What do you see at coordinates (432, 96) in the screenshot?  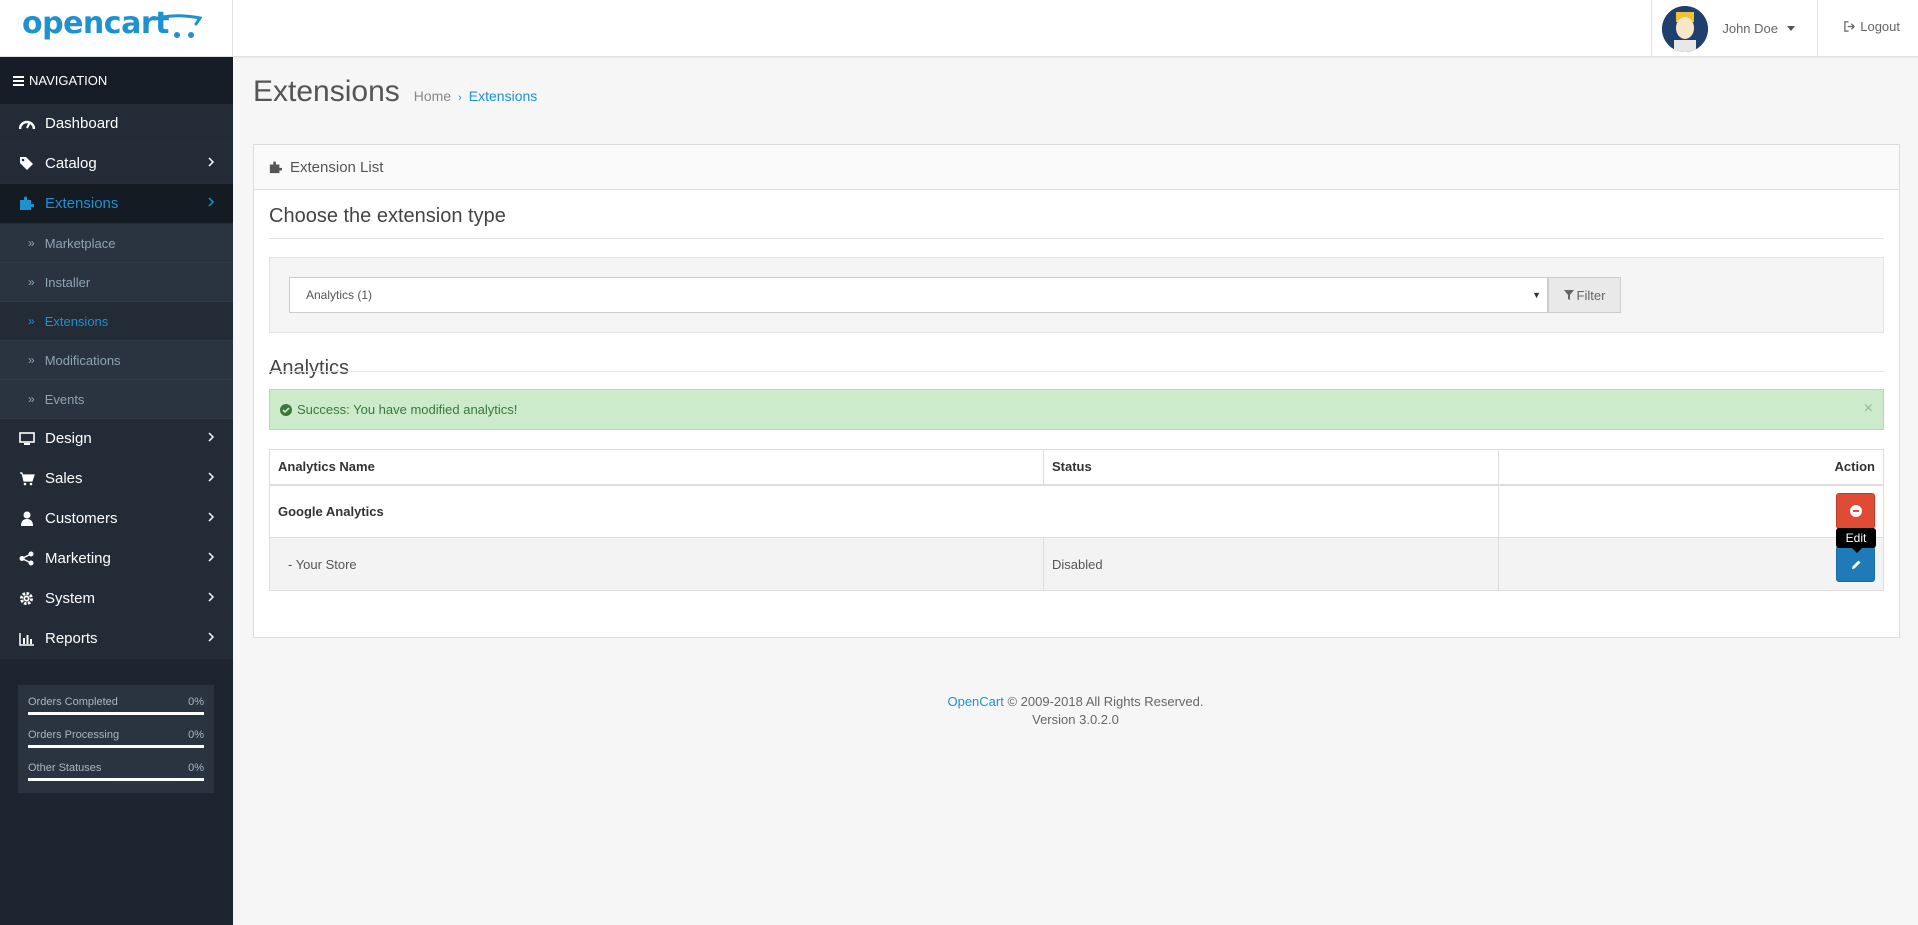 I see `breadcrumb-home: Home` at bounding box center [432, 96].